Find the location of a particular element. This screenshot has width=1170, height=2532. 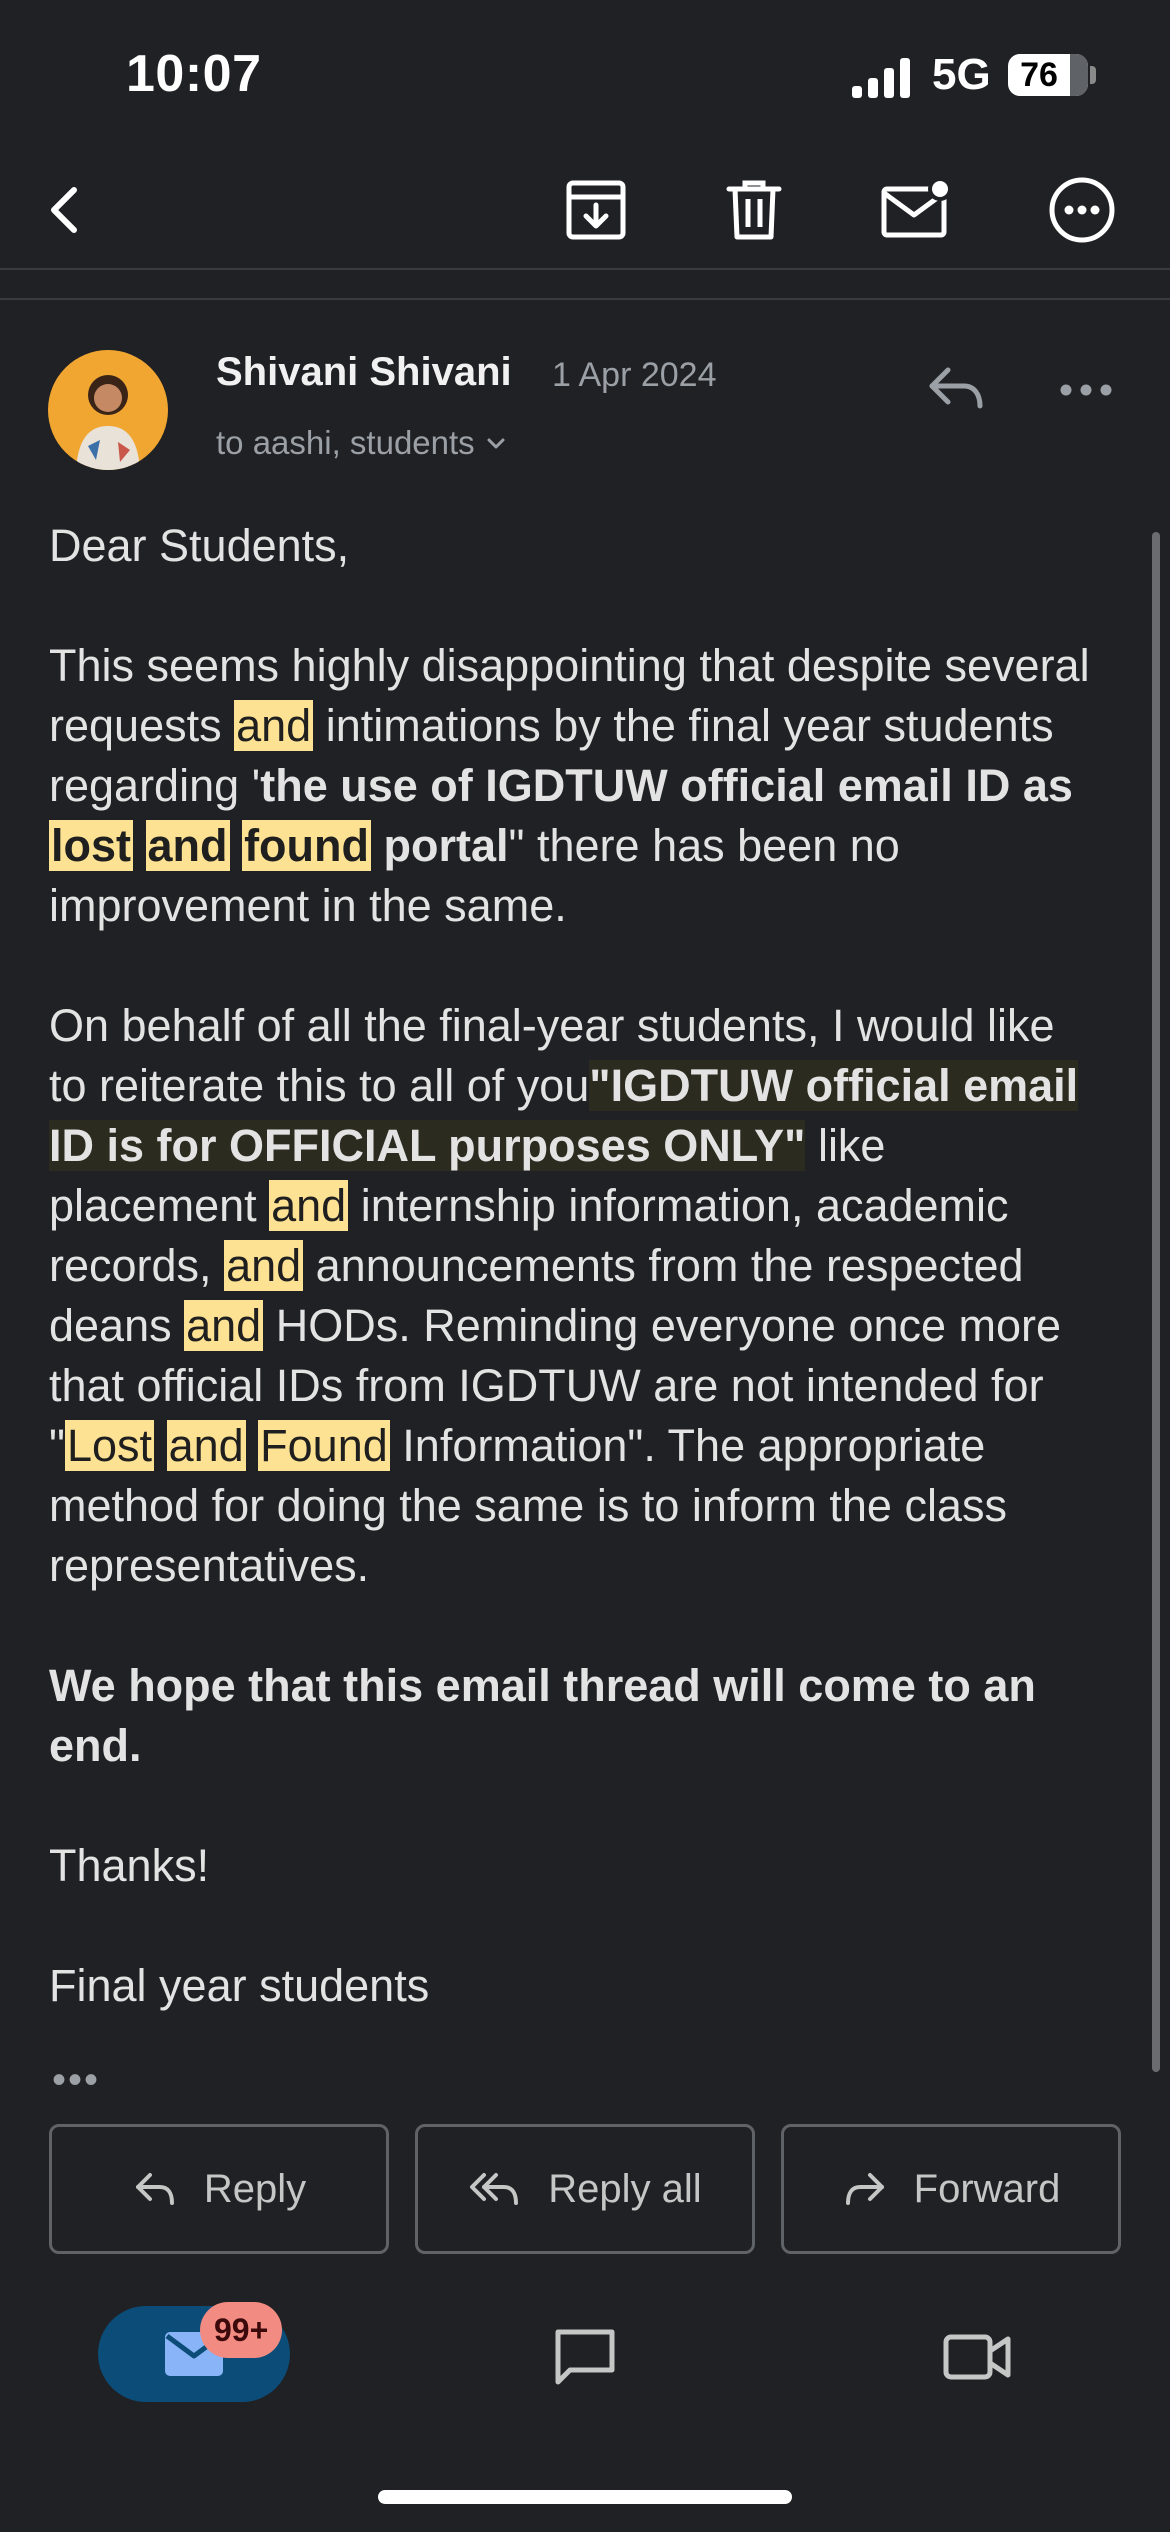

status-time: 10:07 is located at coordinates (194, 74).